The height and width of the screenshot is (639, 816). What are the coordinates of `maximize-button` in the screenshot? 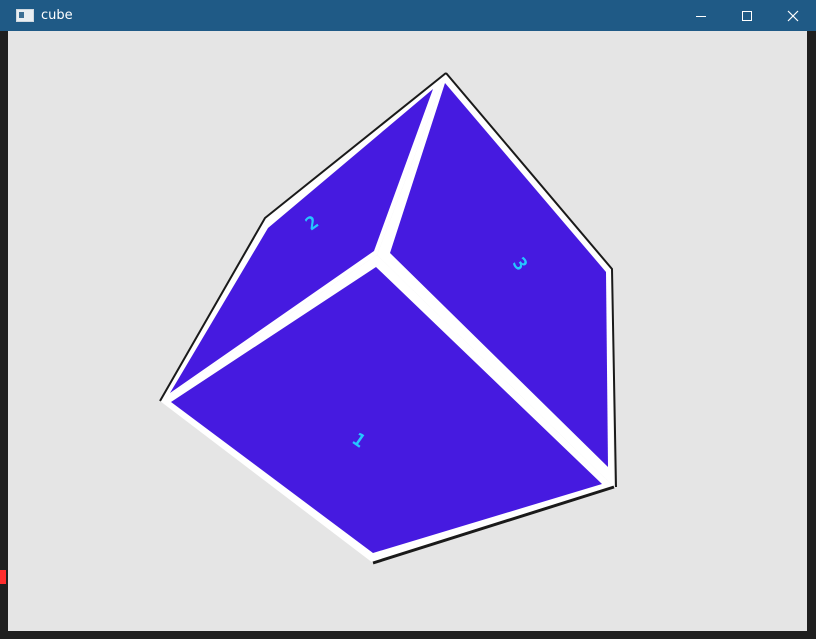 It's located at (747, 15).